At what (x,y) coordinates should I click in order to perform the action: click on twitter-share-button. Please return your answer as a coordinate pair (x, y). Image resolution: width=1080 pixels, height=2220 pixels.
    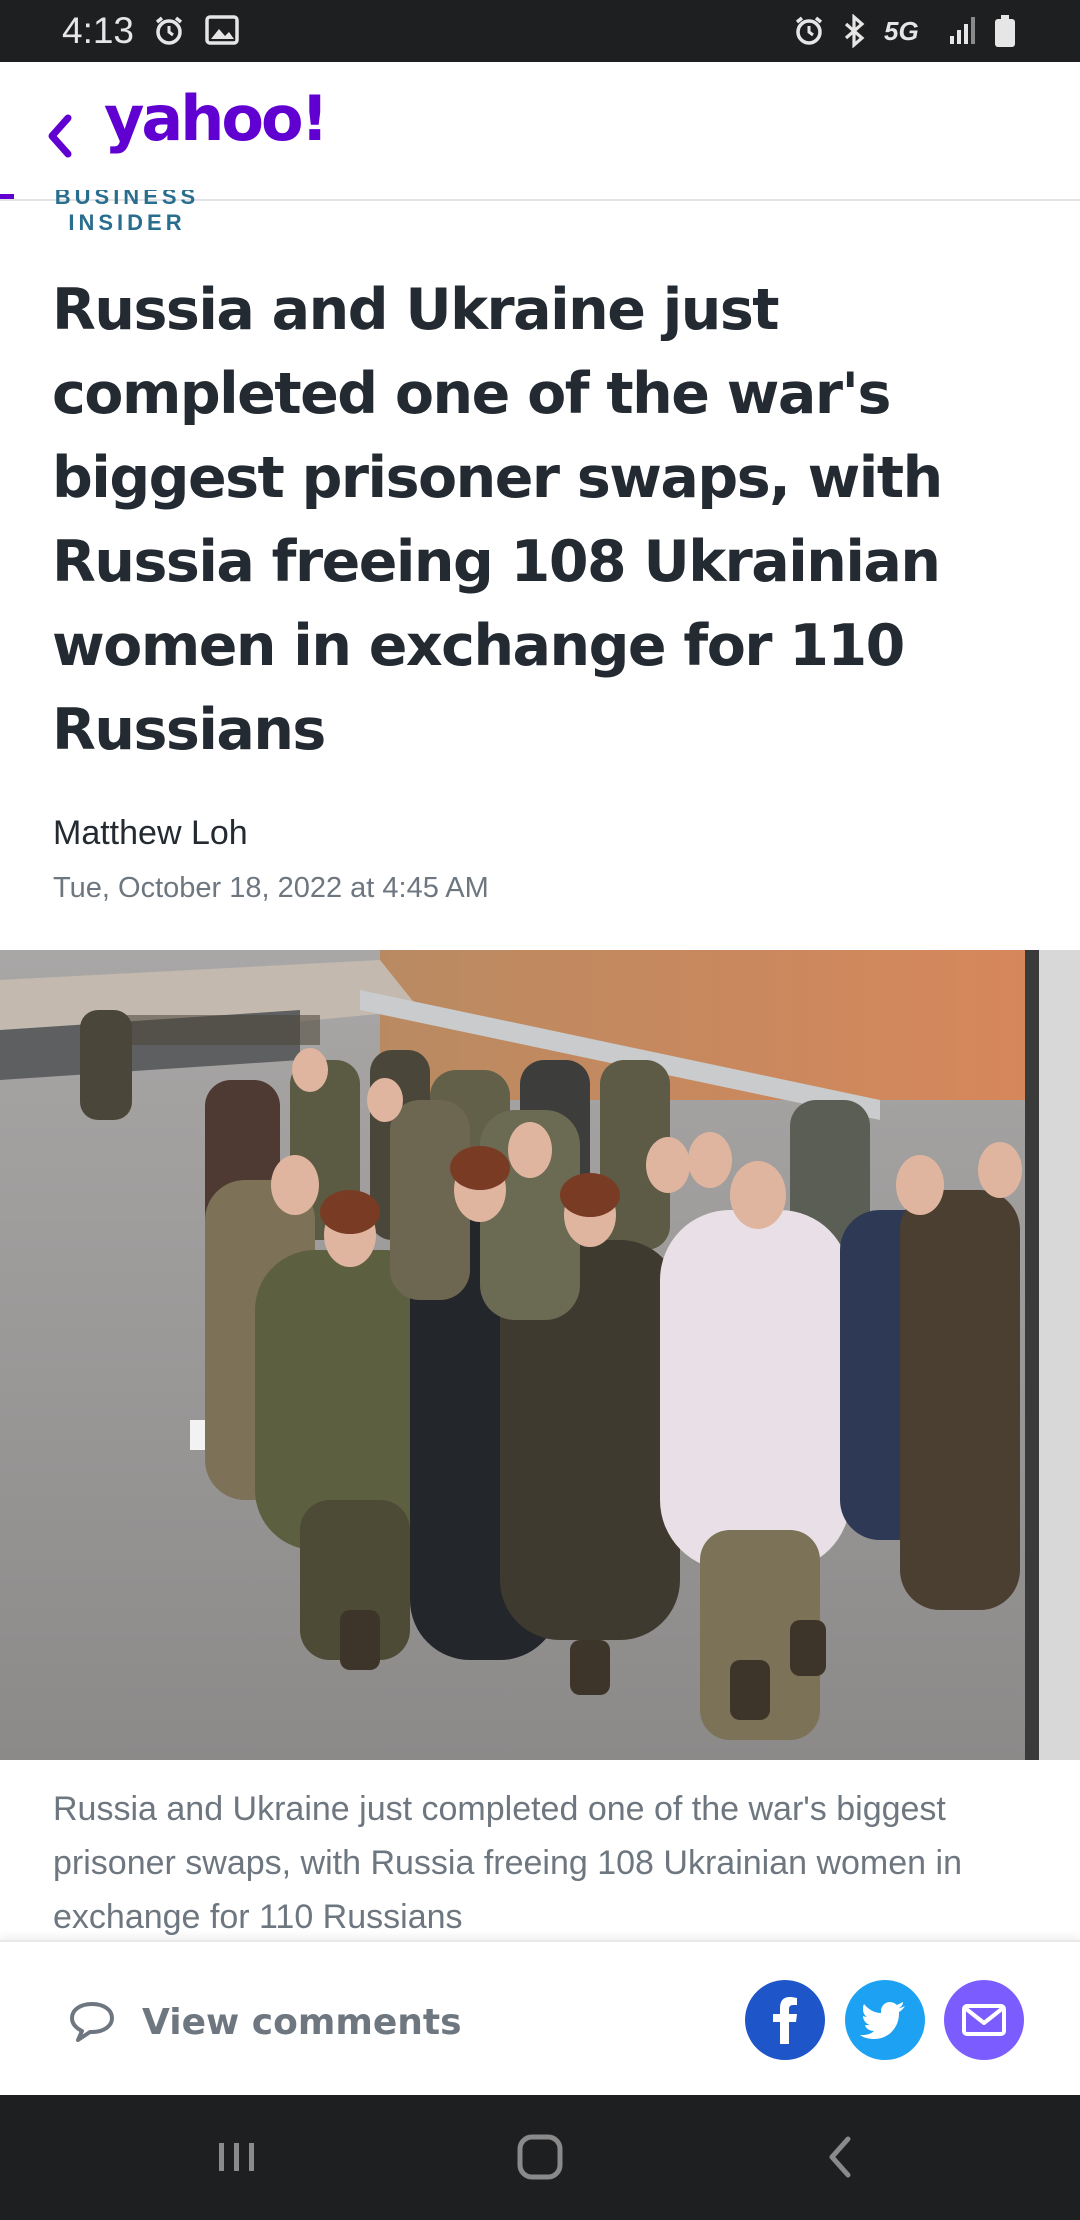
    Looking at the image, I should click on (885, 2020).